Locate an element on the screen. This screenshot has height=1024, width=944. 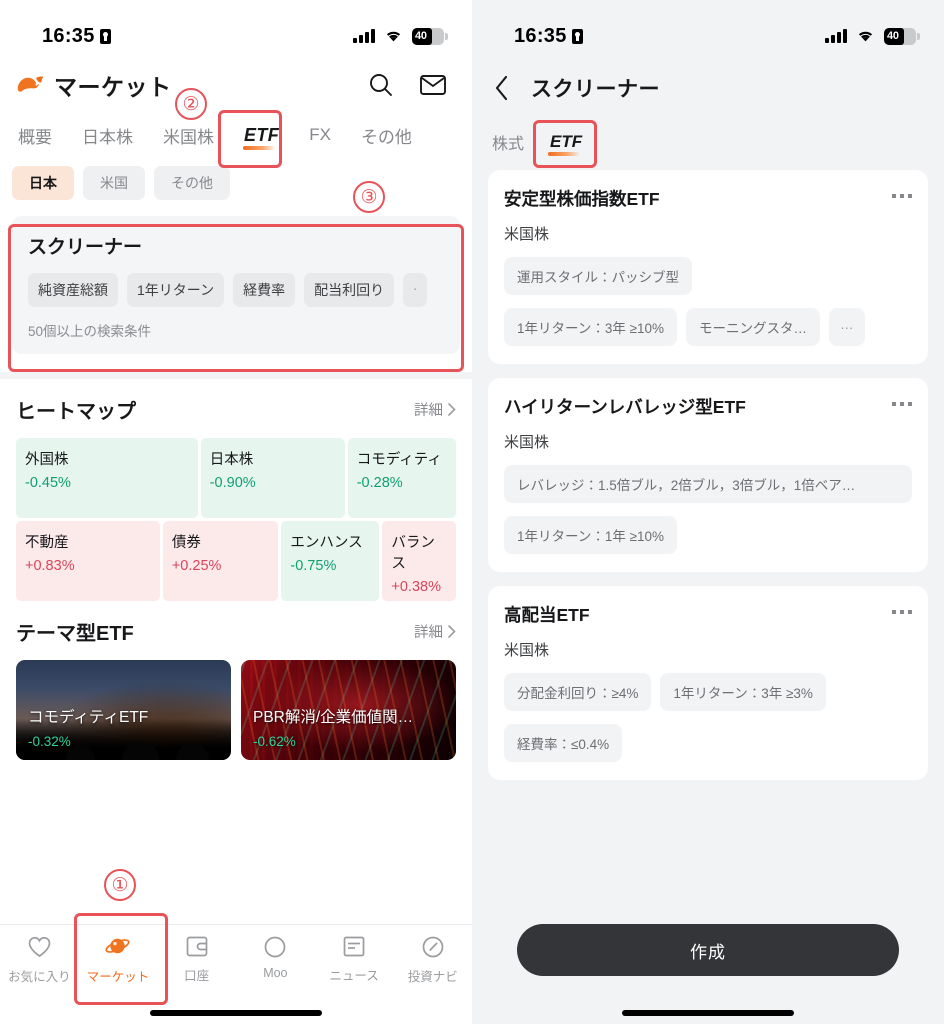
screener-chip-more: · is located at coordinates (415, 290).